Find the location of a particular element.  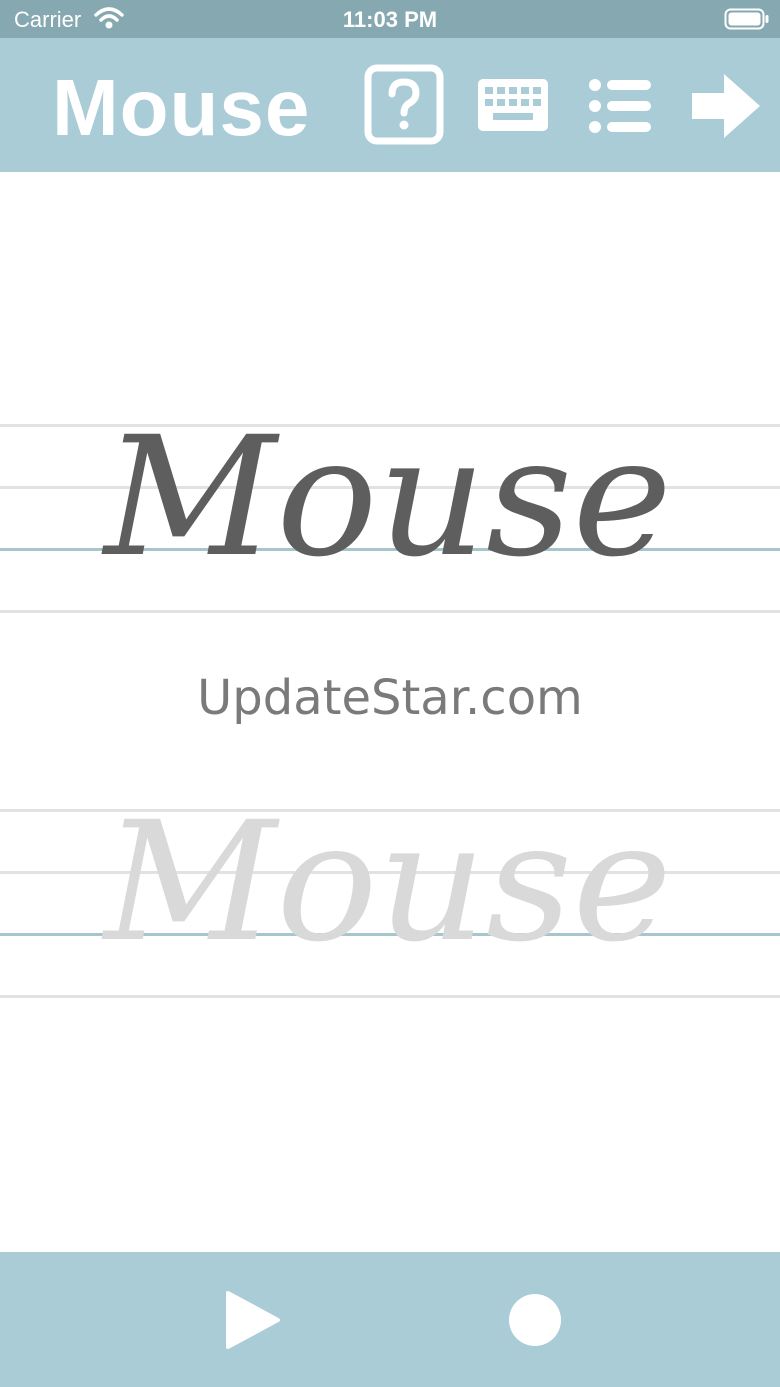

keyboard-button is located at coordinates (518, 105).